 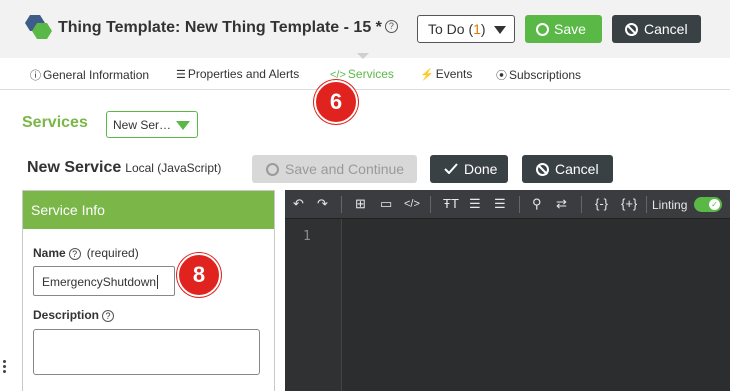 I want to click on align-right-icon: ☰, so click(x=500, y=204).